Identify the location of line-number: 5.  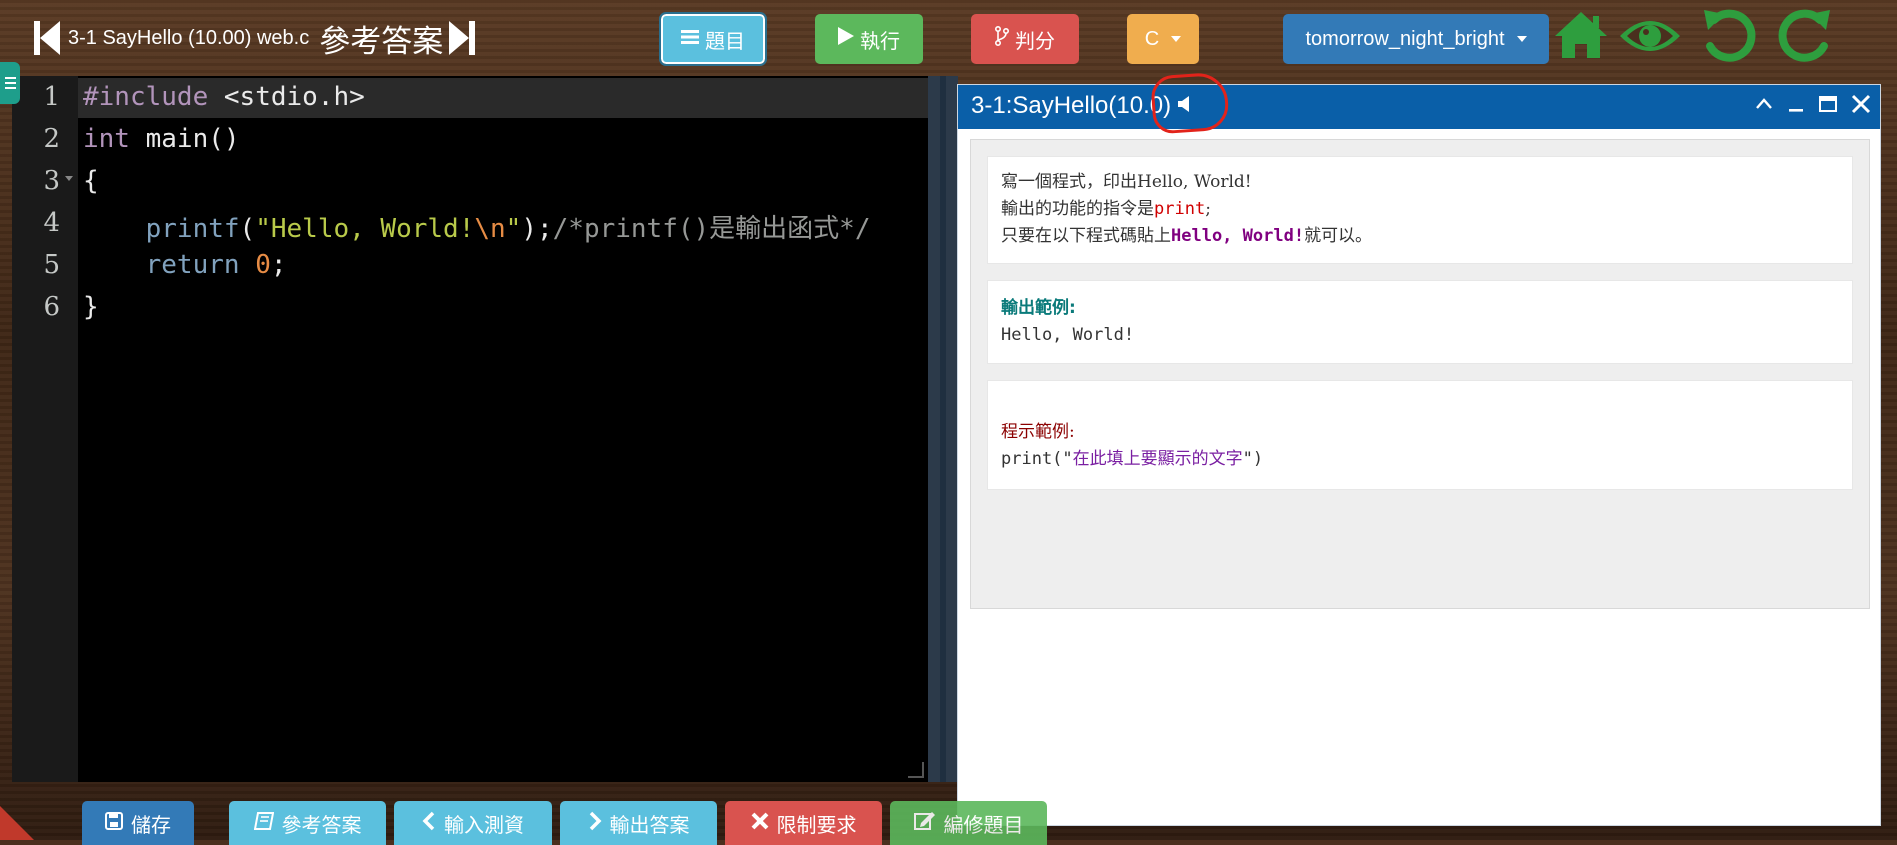
(51, 265).